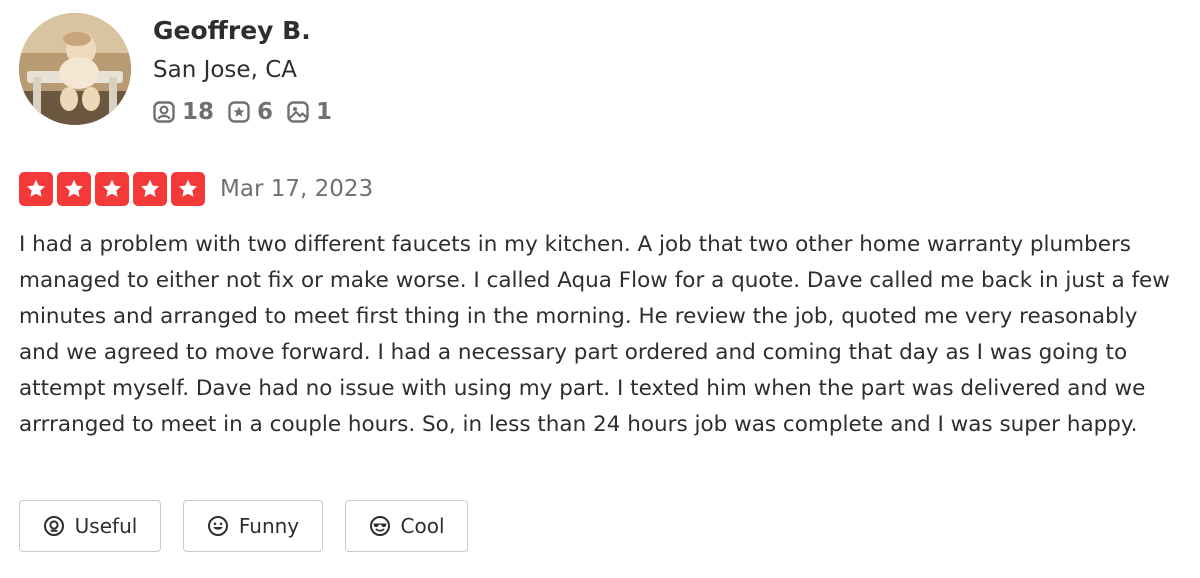  Describe the element at coordinates (422, 526) in the screenshot. I see `cool-label: Cool` at that location.